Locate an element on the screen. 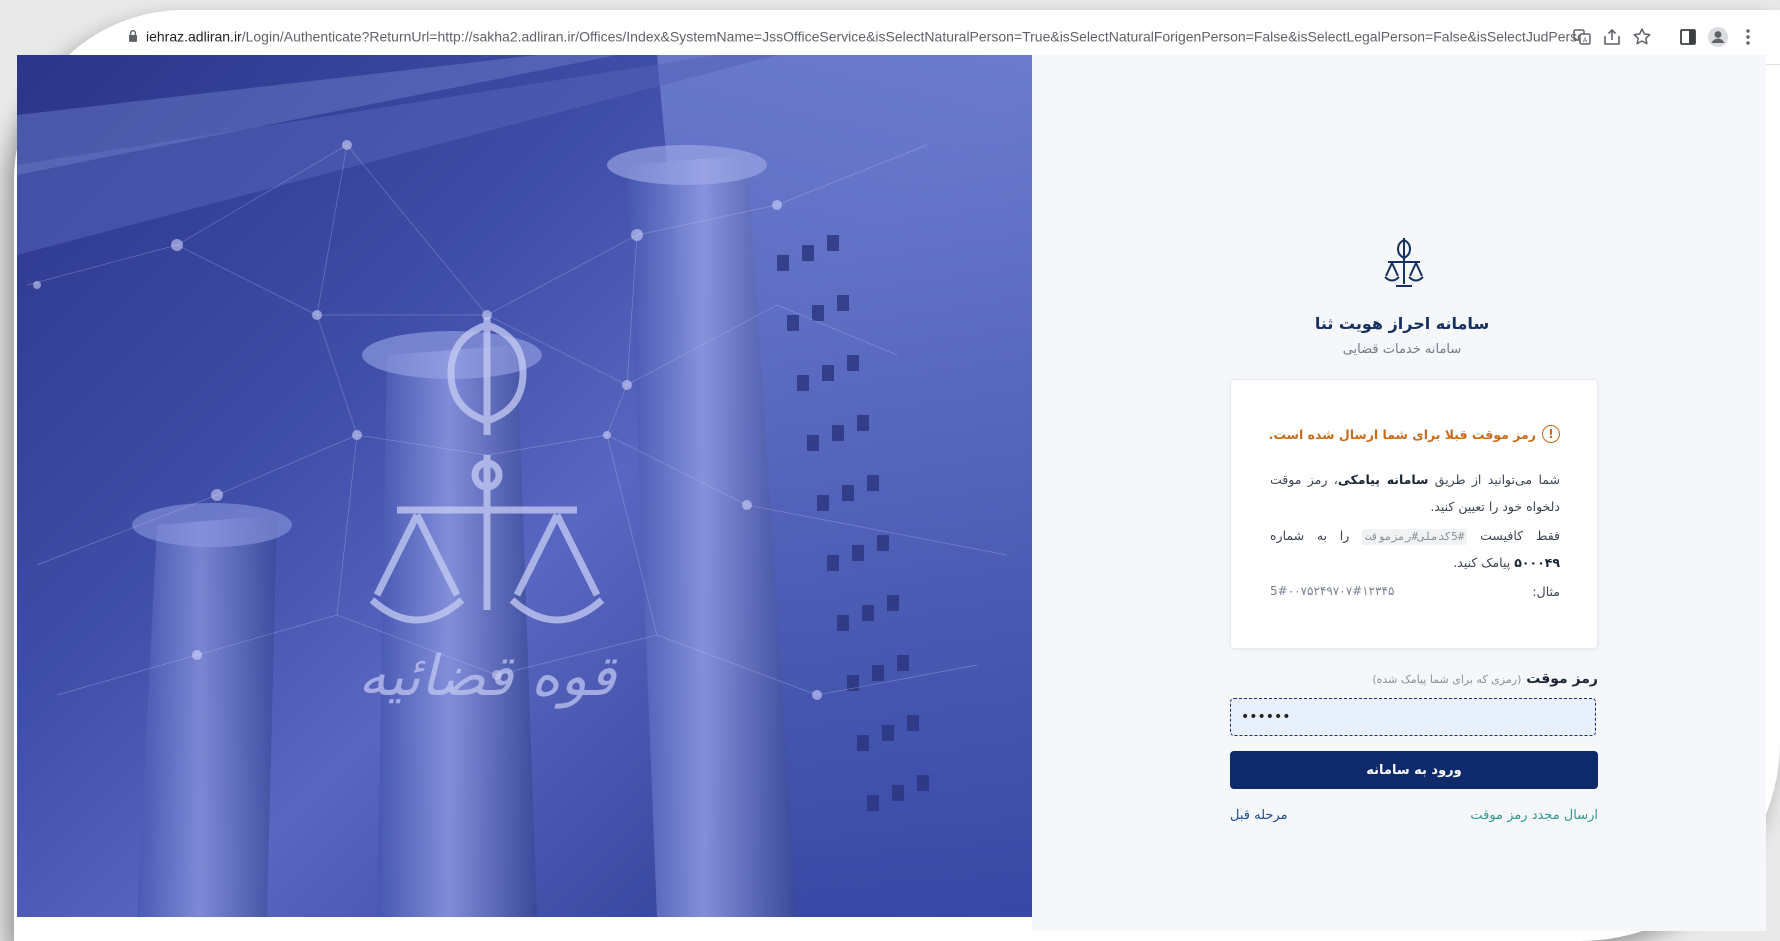  url-domain: iehraz.adliran.ir is located at coordinates (194, 36).